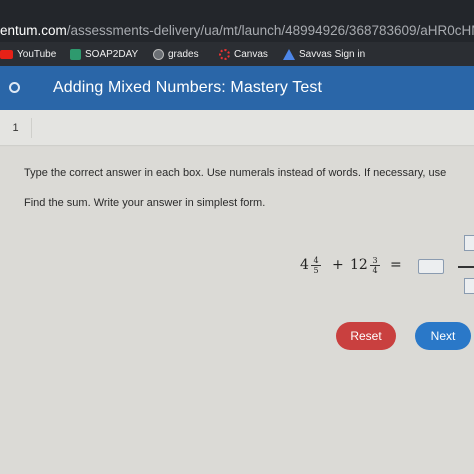 The width and height of the screenshot is (474, 474). I want to click on answer-denominator-input, so click(469, 286).